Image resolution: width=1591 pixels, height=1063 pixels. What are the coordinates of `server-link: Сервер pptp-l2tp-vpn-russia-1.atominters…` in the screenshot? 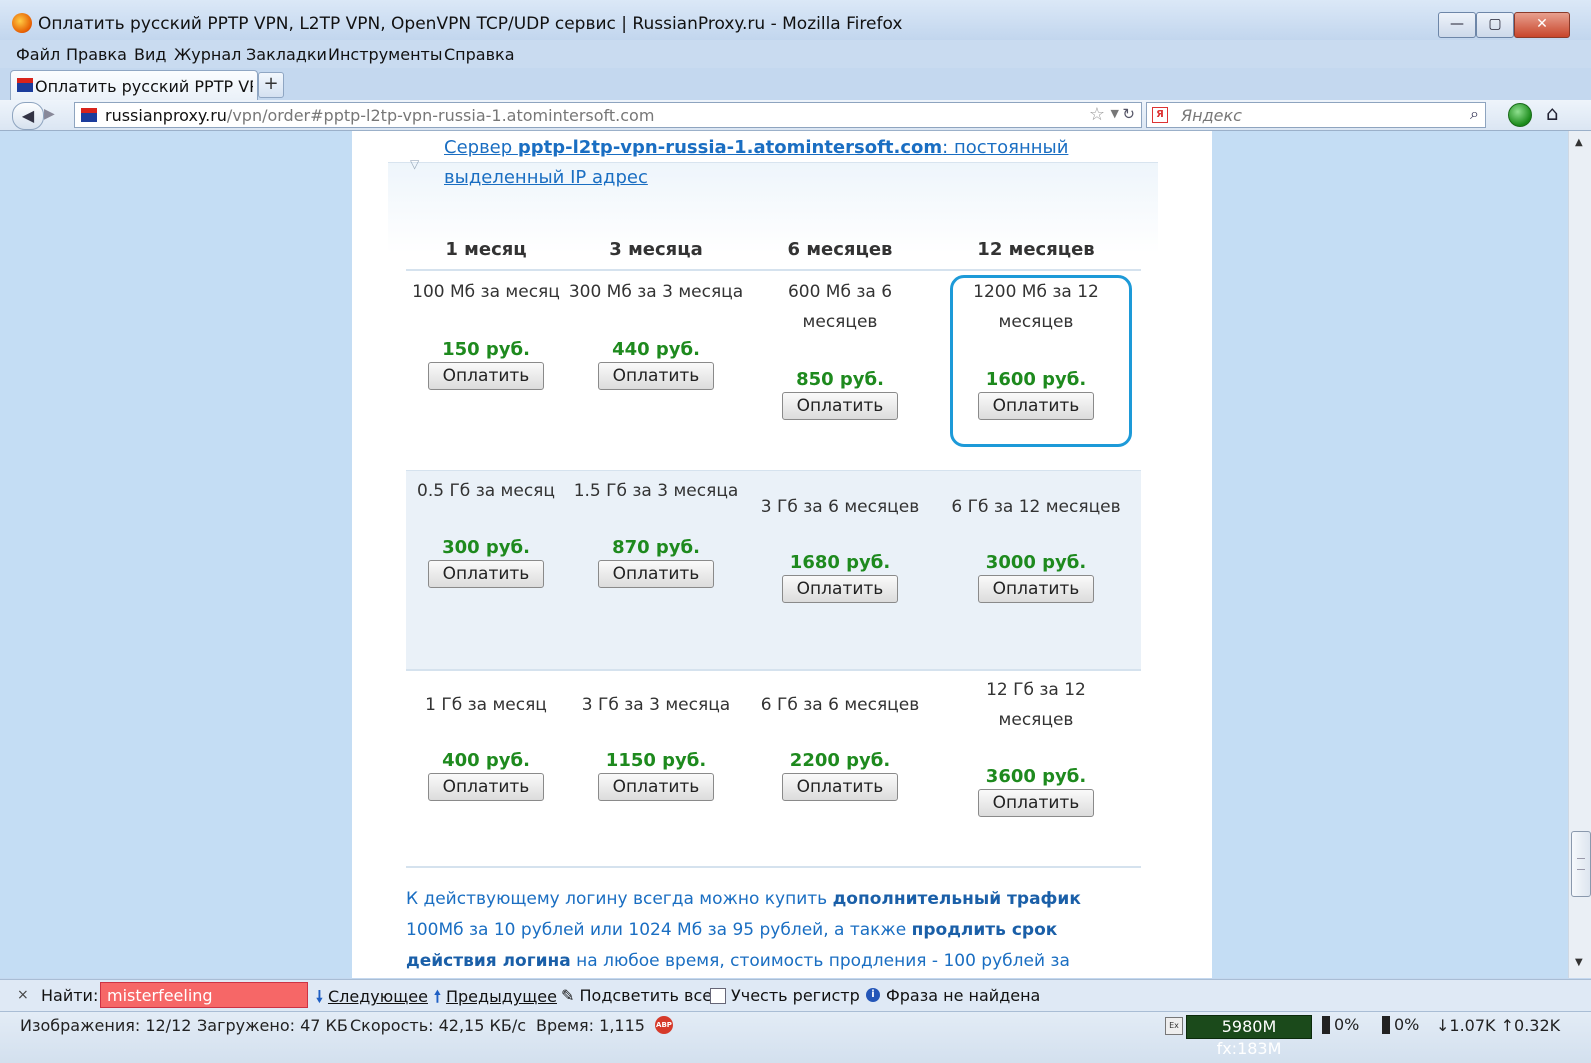 It's located at (794, 163).